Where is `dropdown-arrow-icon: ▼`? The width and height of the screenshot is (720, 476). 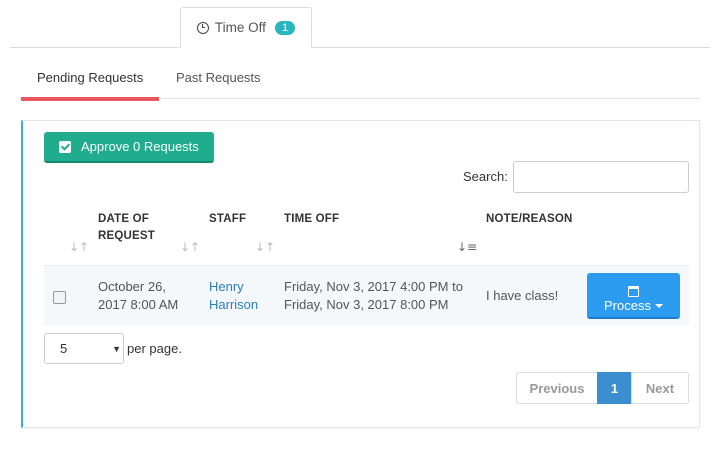
dropdown-arrow-icon: ▼ is located at coordinates (116, 349).